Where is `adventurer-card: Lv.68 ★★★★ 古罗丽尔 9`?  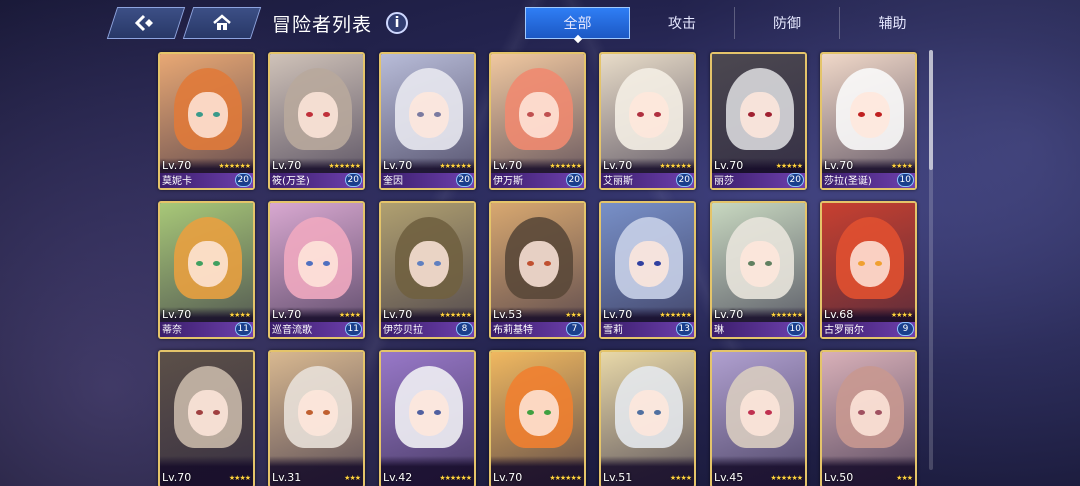 adventurer-card: Lv.68 ★★★★ 古罗丽尔 9 is located at coordinates (868, 270).